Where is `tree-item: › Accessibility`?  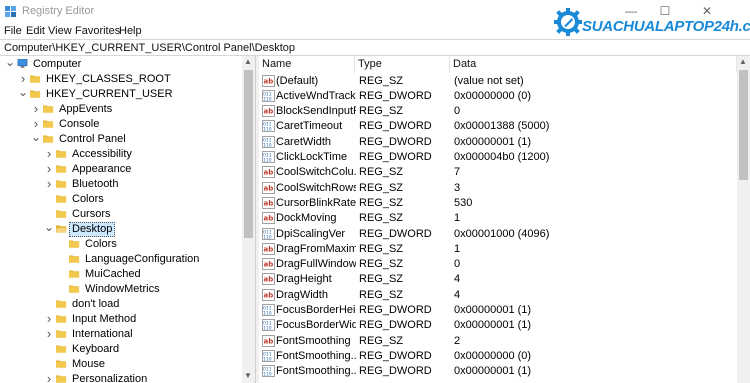
tree-item: › Accessibility is located at coordinates (121, 154).